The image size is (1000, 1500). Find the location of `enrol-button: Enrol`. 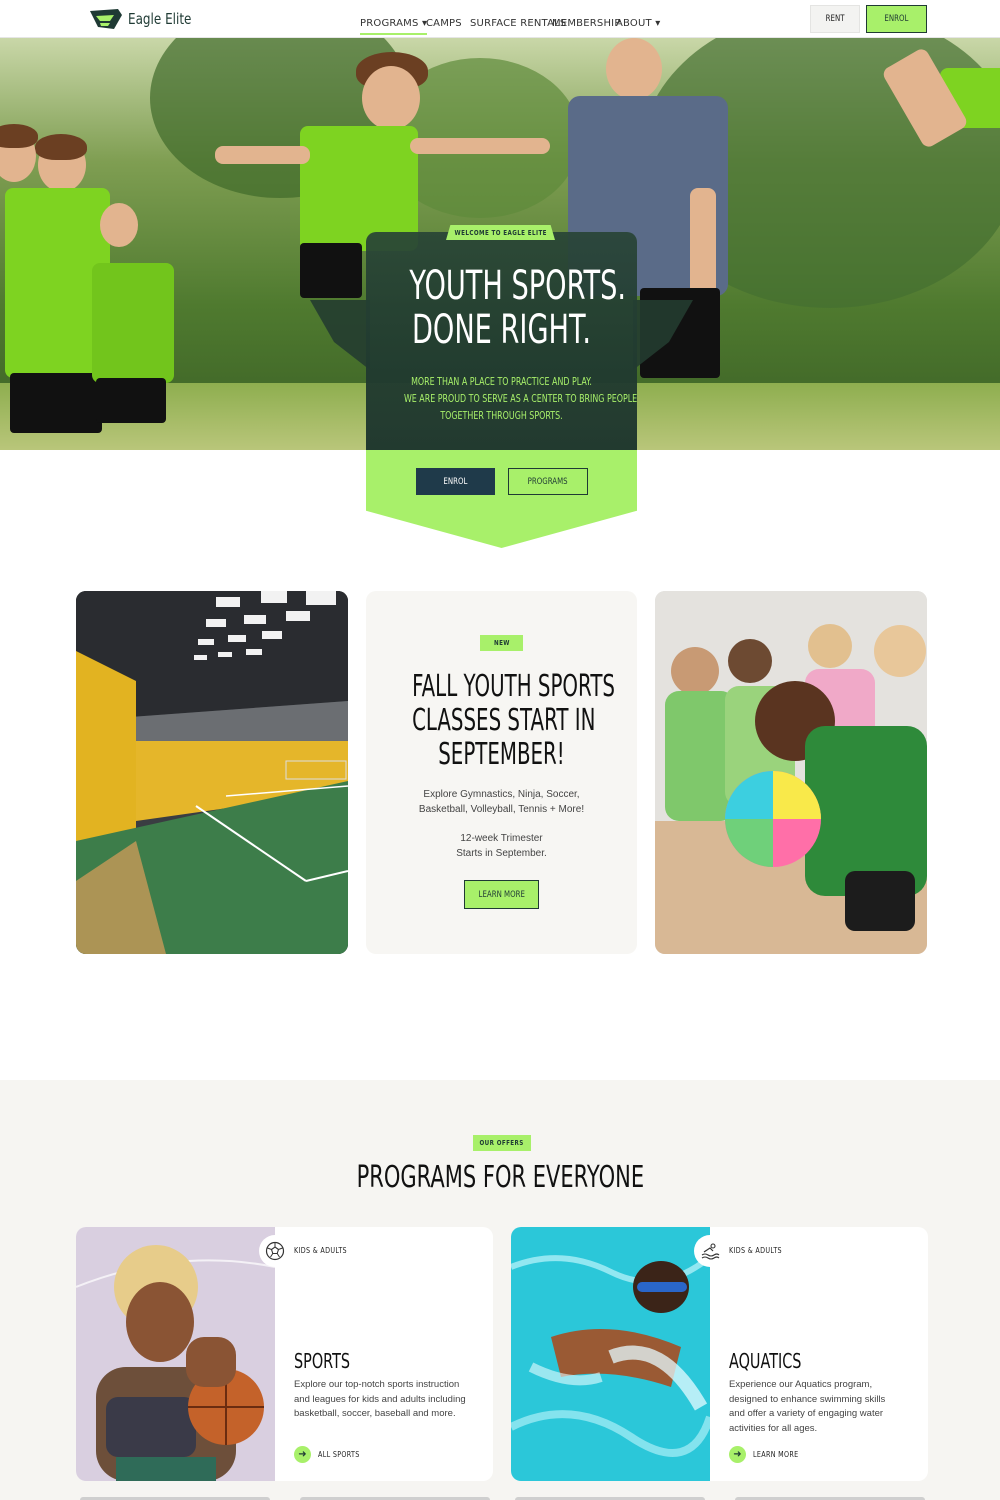

enrol-button: Enrol is located at coordinates (896, 19).